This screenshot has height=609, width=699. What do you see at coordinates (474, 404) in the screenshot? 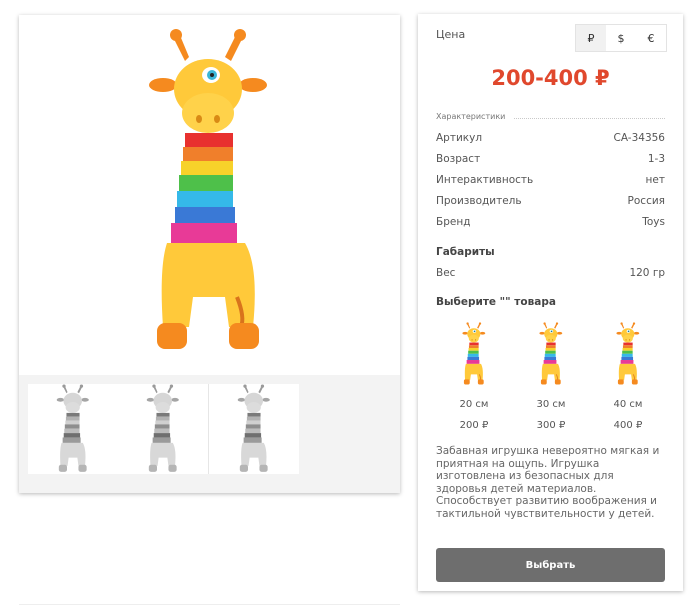
I see `variant-size: 20 см` at bounding box center [474, 404].